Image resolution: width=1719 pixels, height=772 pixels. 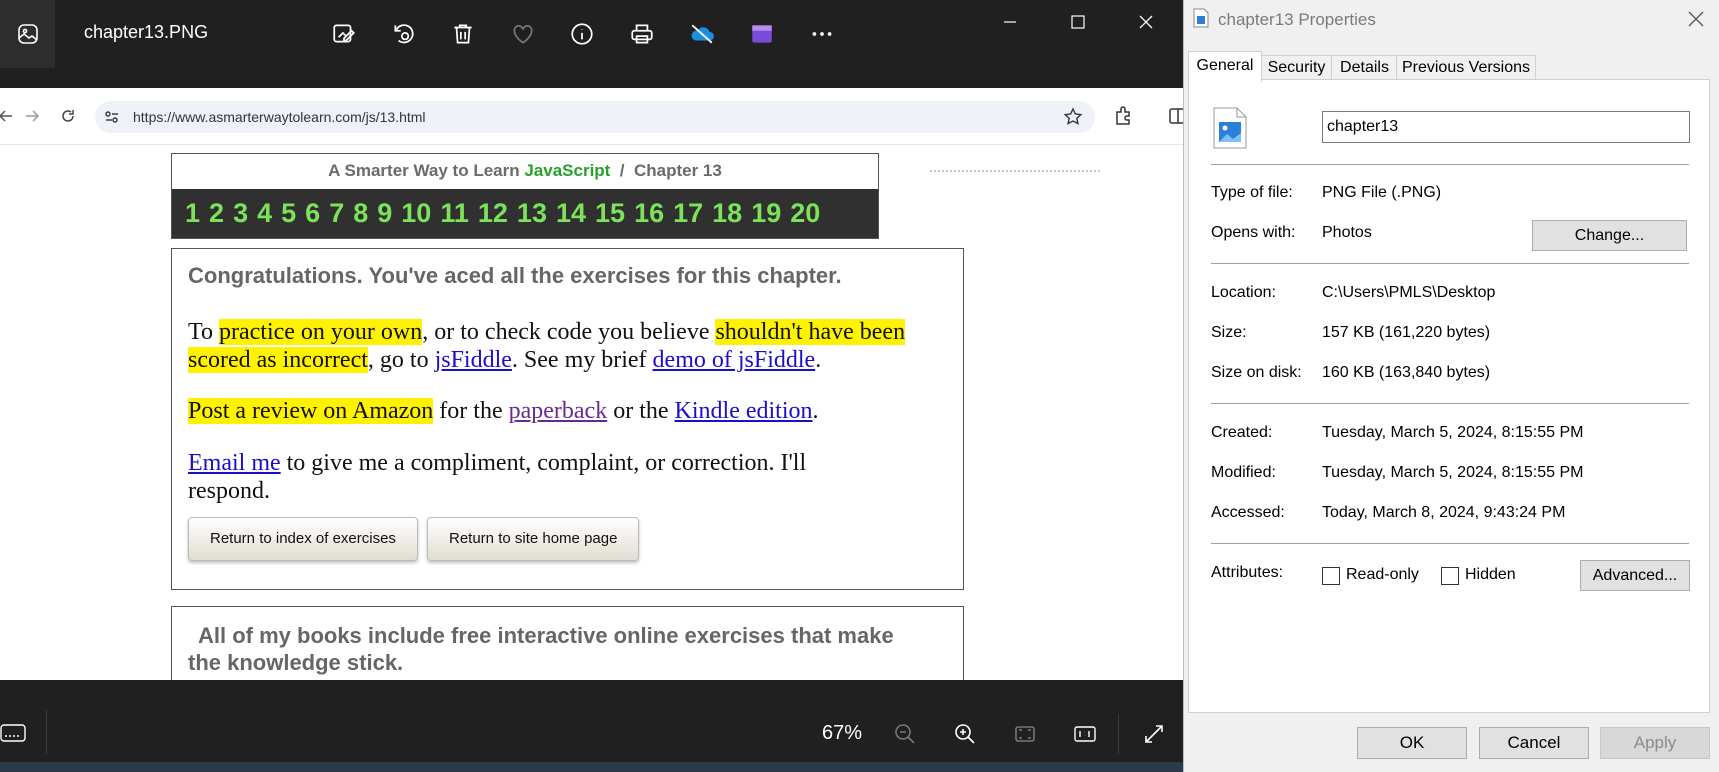 I want to click on size-on-disk-value: 160 KB (163,840 bytes), so click(x=1406, y=372).